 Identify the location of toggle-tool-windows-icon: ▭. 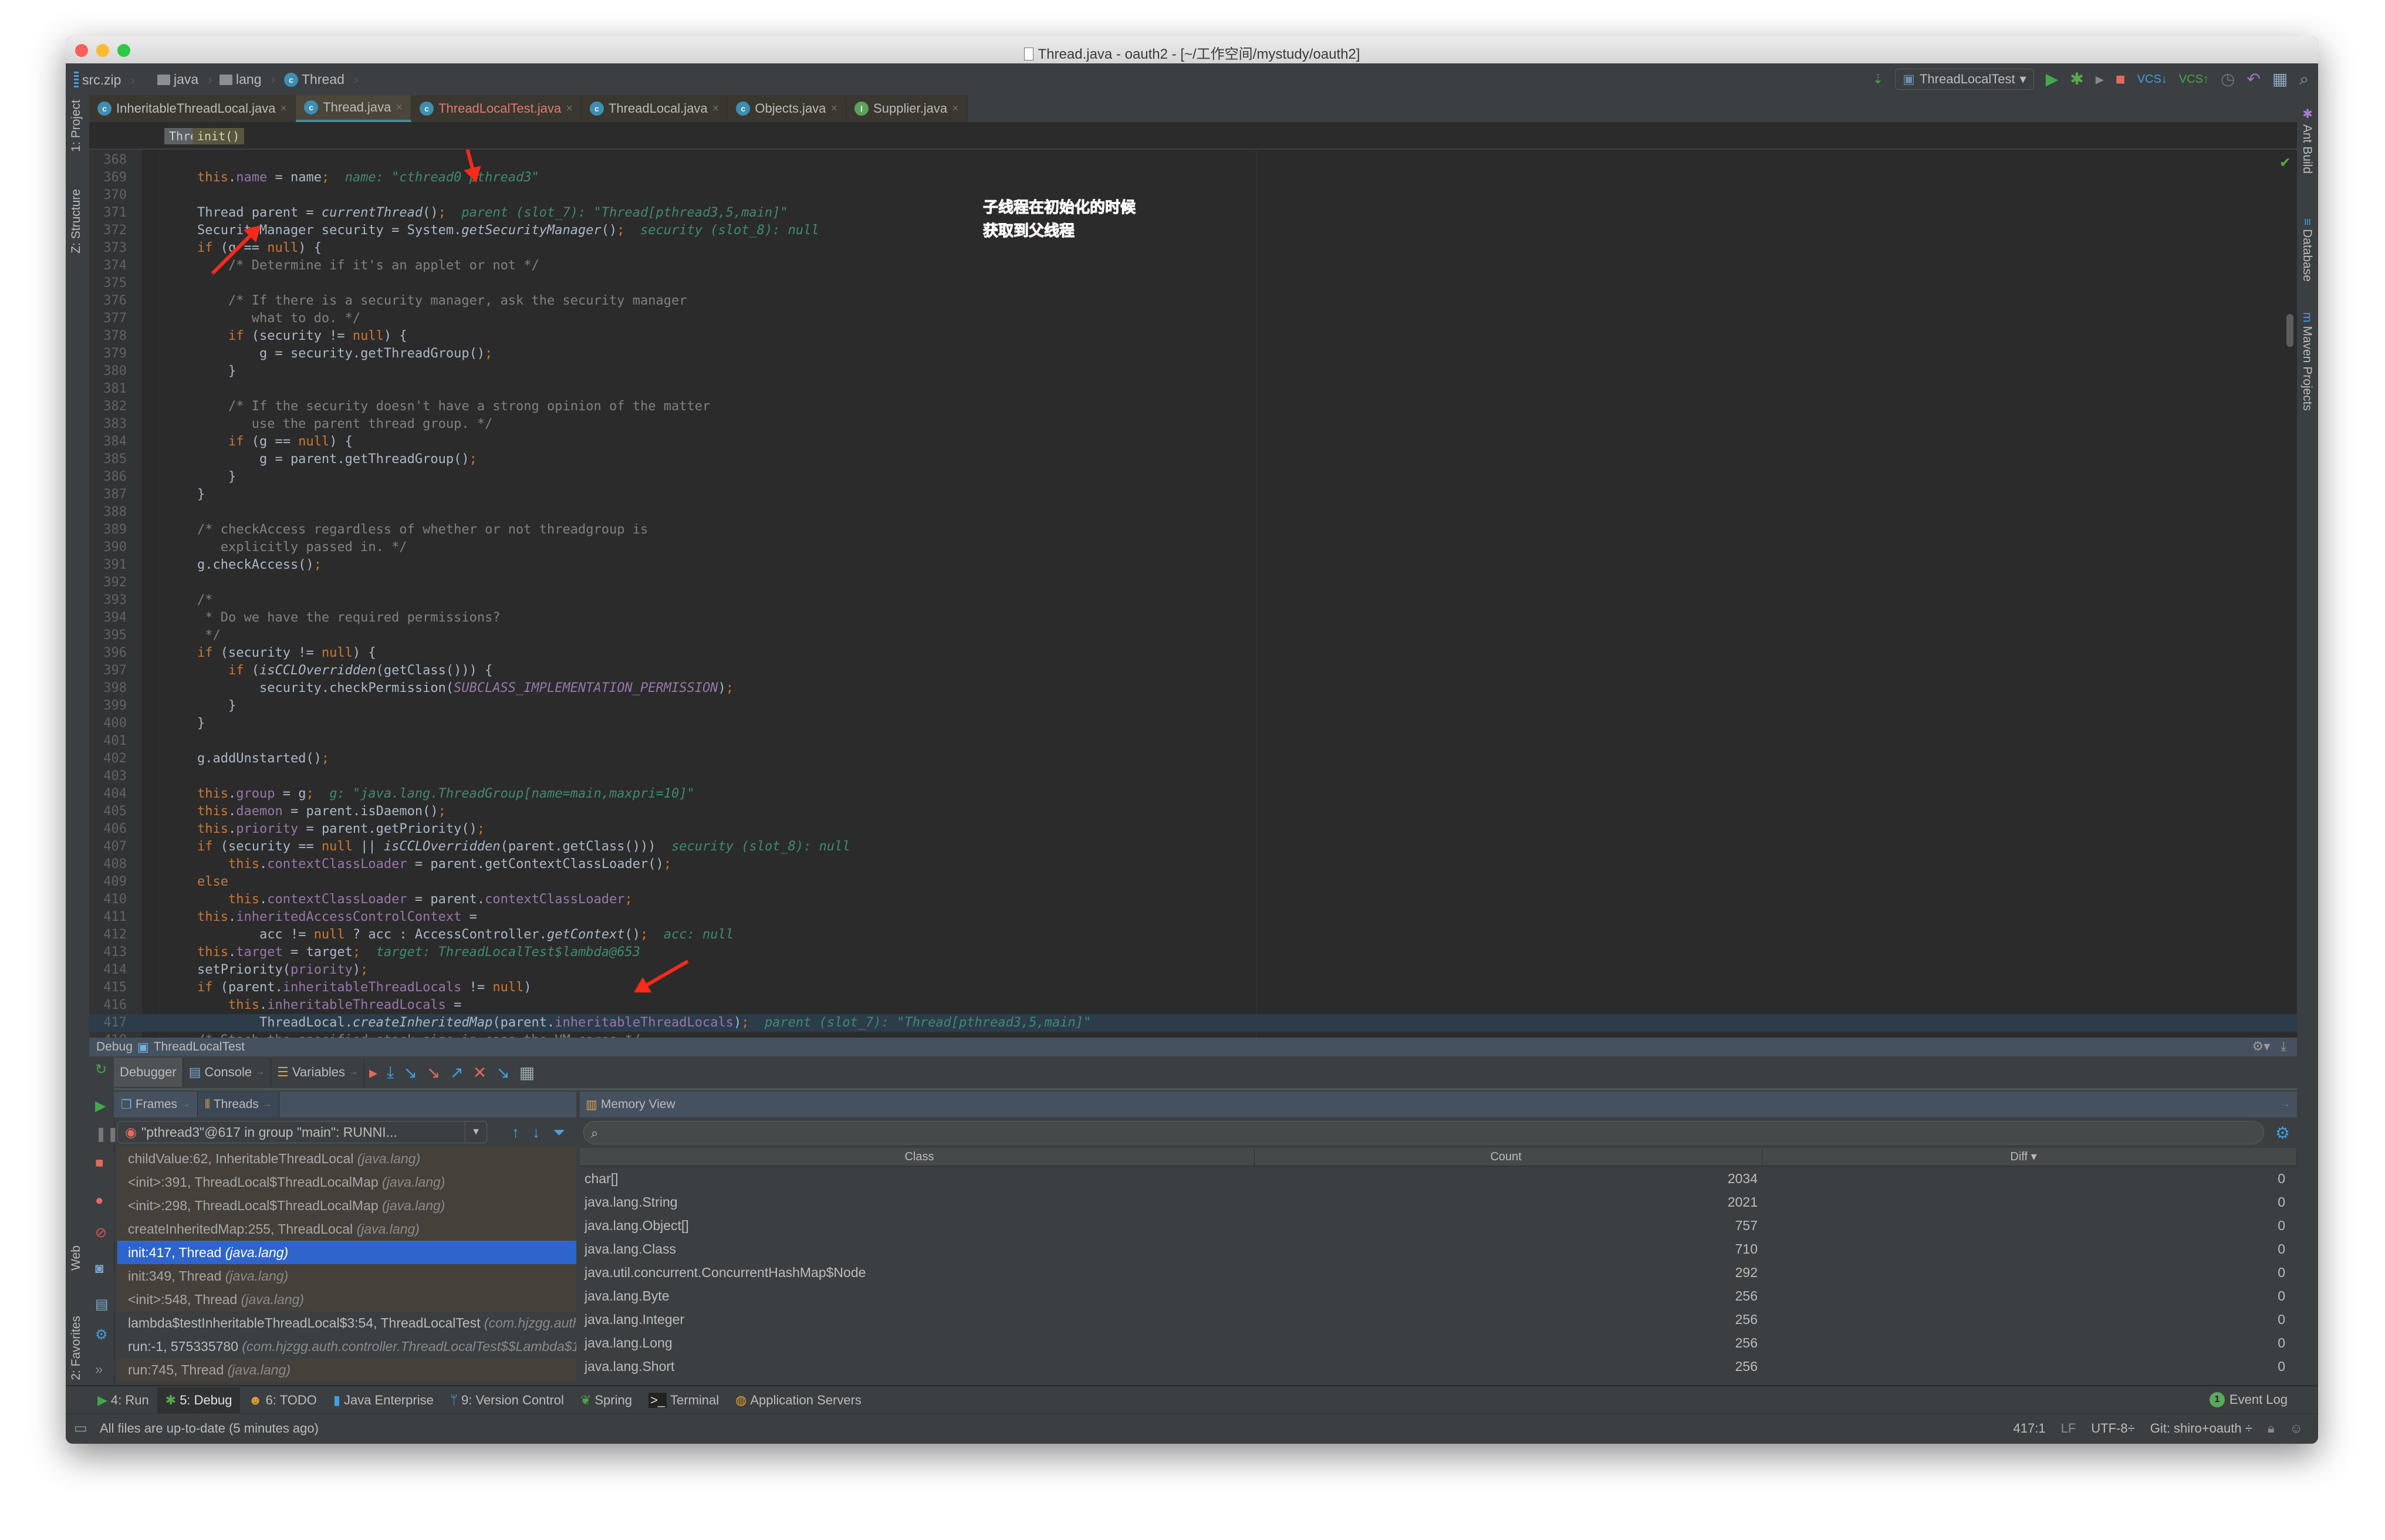
(80, 1428).